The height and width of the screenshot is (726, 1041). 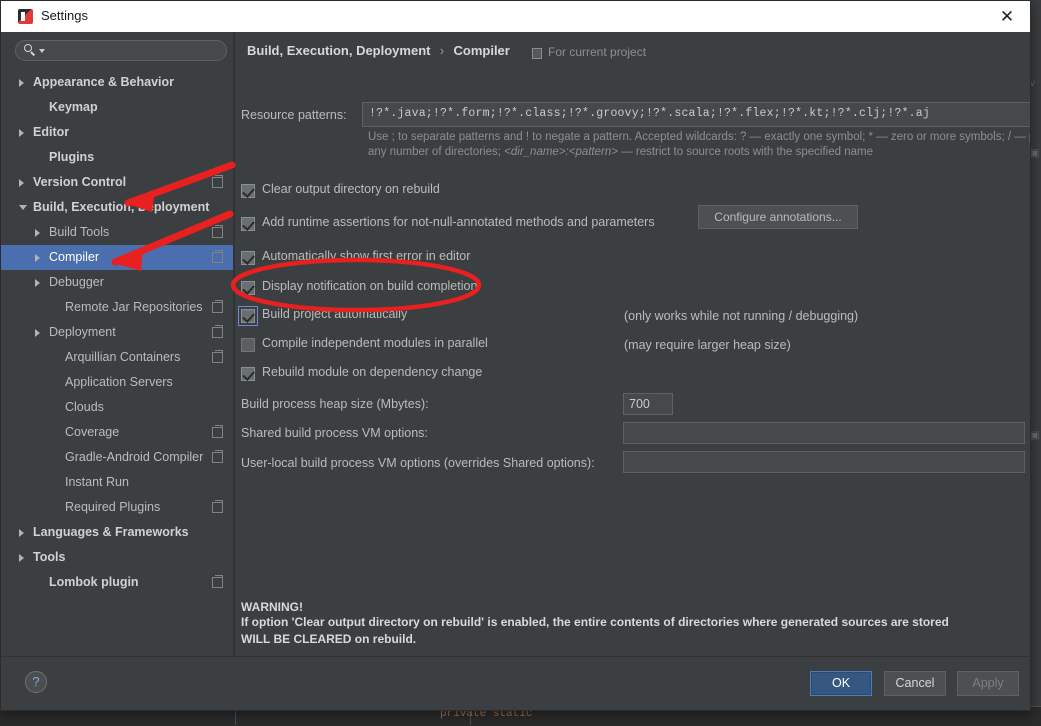 I want to click on sidebar-item-debugger: Debugger, so click(x=117, y=282).